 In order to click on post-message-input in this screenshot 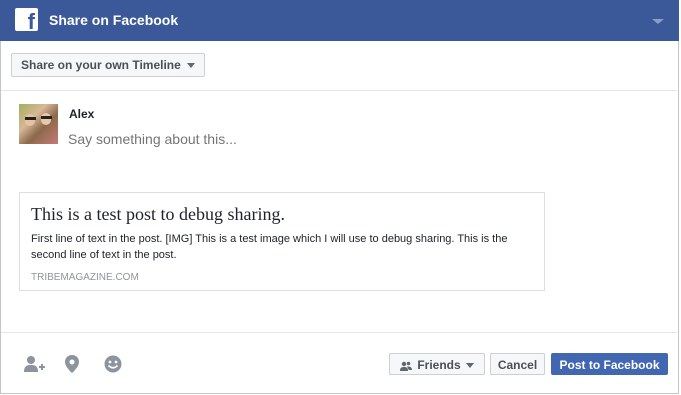, I will do `click(348, 139)`.